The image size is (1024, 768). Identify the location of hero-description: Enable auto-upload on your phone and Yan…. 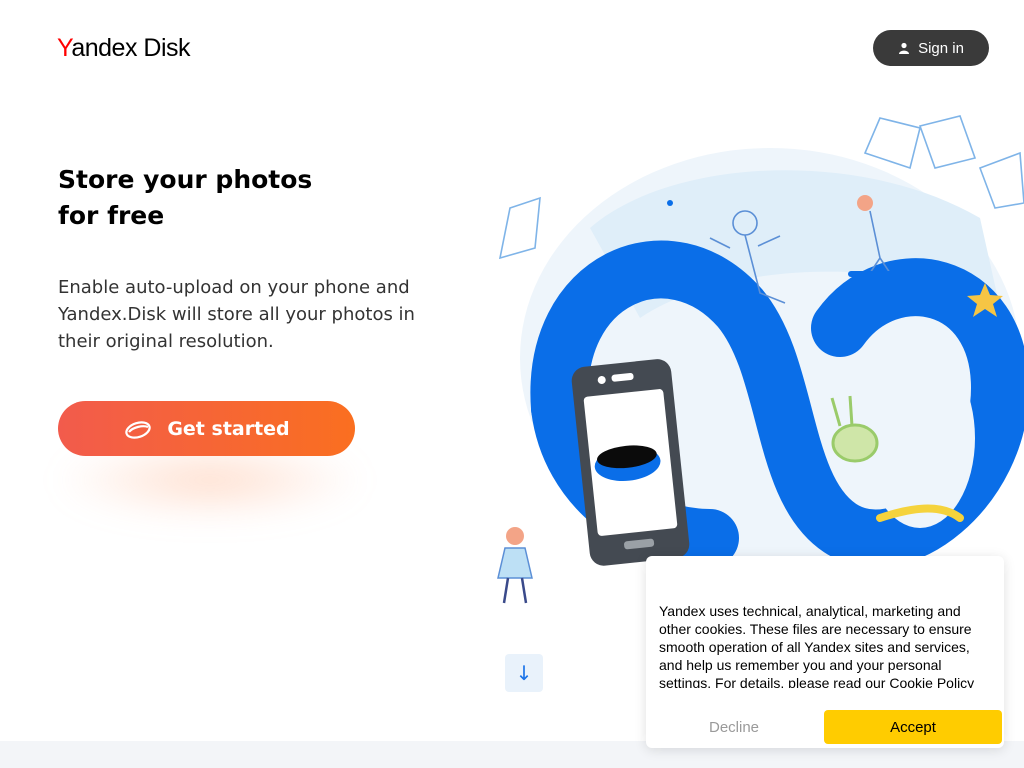
(236, 314).